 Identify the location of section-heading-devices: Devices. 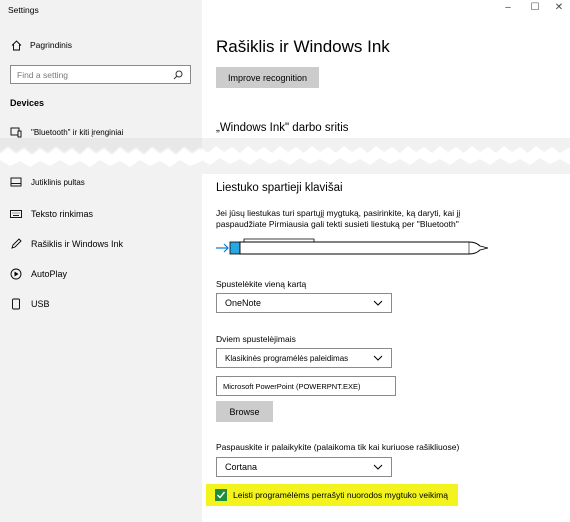
(27, 103).